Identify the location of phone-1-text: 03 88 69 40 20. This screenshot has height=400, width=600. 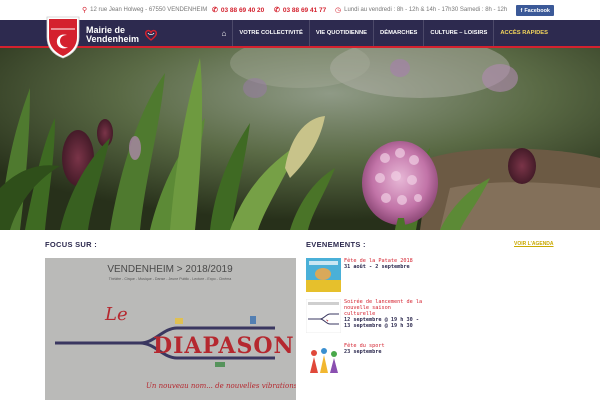
(242, 10).